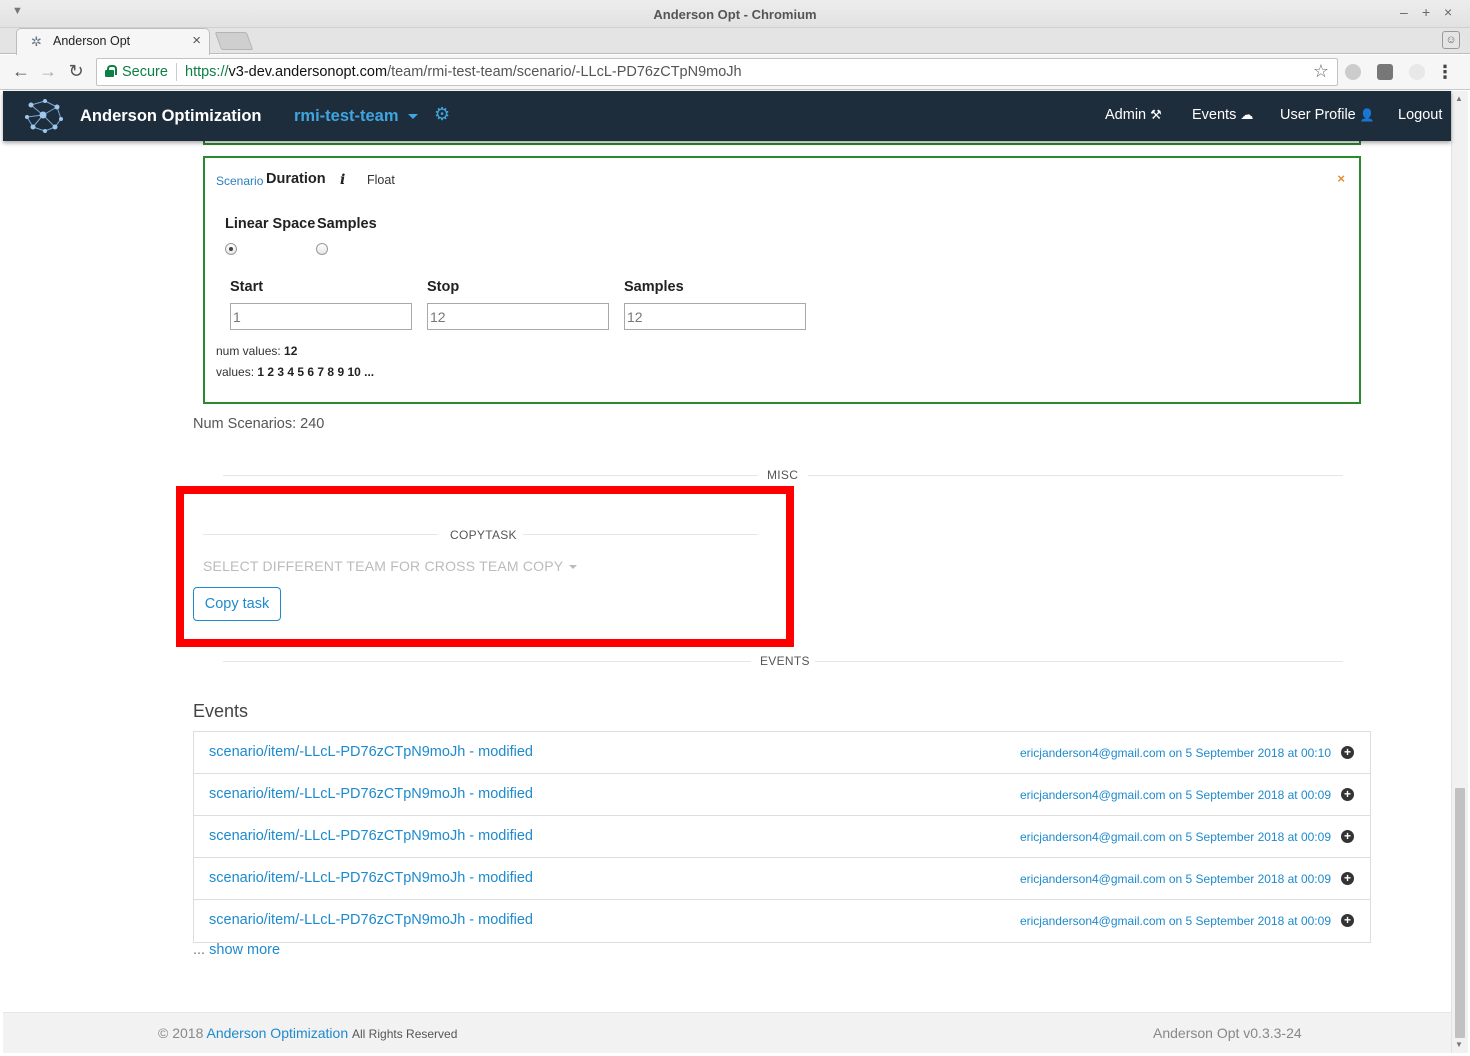  What do you see at coordinates (235, 372) in the screenshot?
I see `values-label: values:` at bounding box center [235, 372].